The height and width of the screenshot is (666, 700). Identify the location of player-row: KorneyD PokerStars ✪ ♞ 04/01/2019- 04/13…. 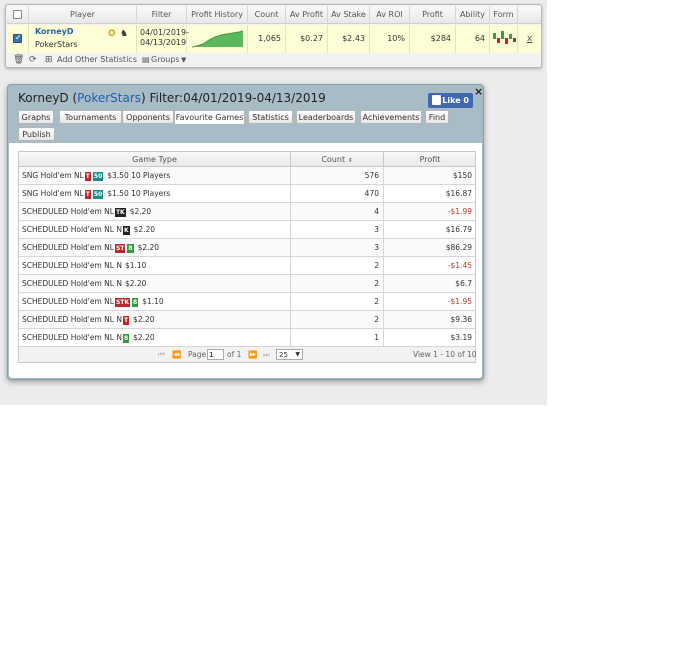
(274, 39).